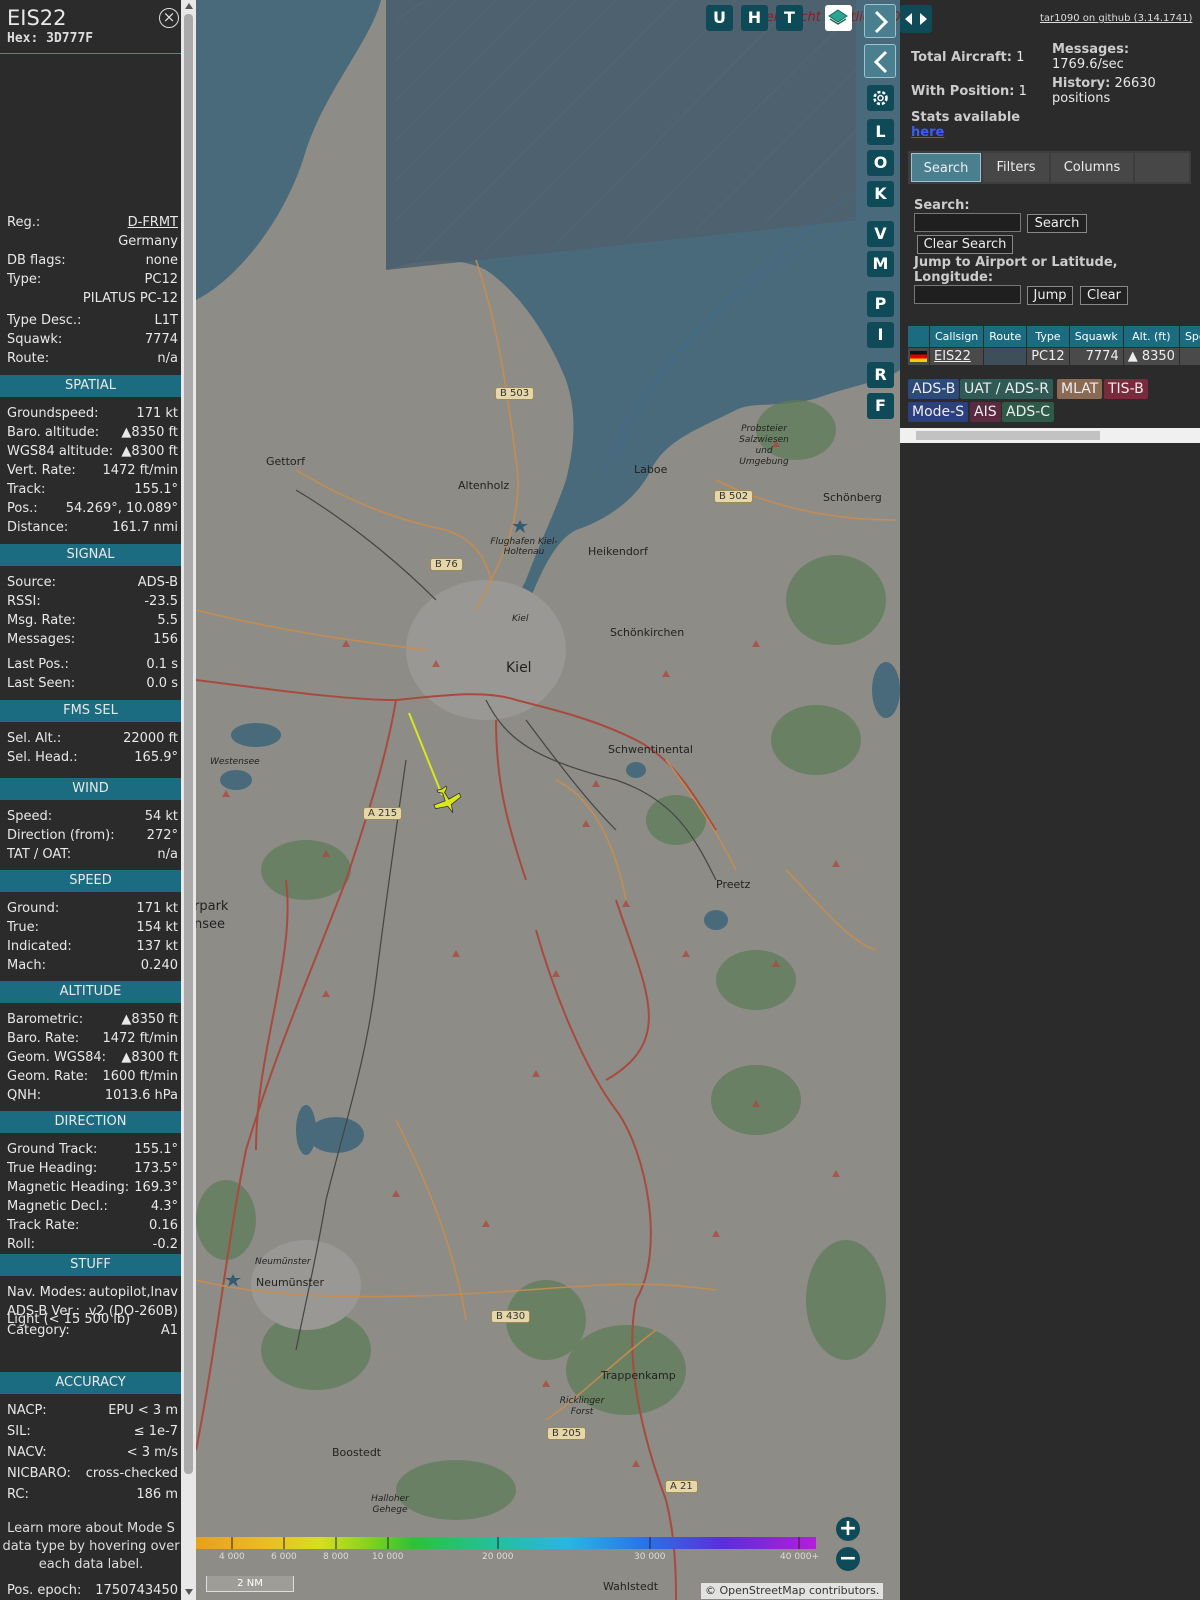 This screenshot has width=1200, height=1600. Describe the element at coordinates (61, 835) in the screenshot. I see `info-label: Direction (from):` at that location.